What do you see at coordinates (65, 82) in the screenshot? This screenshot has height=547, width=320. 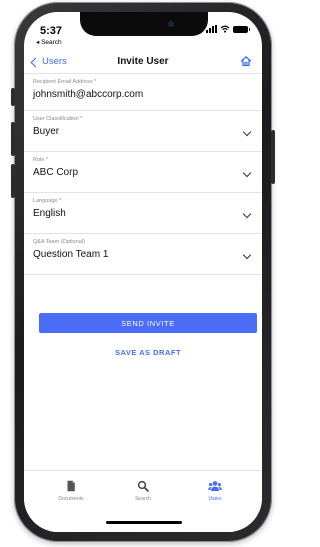 I see `email-field-label: Recipient Email Address *` at bounding box center [65, 82].